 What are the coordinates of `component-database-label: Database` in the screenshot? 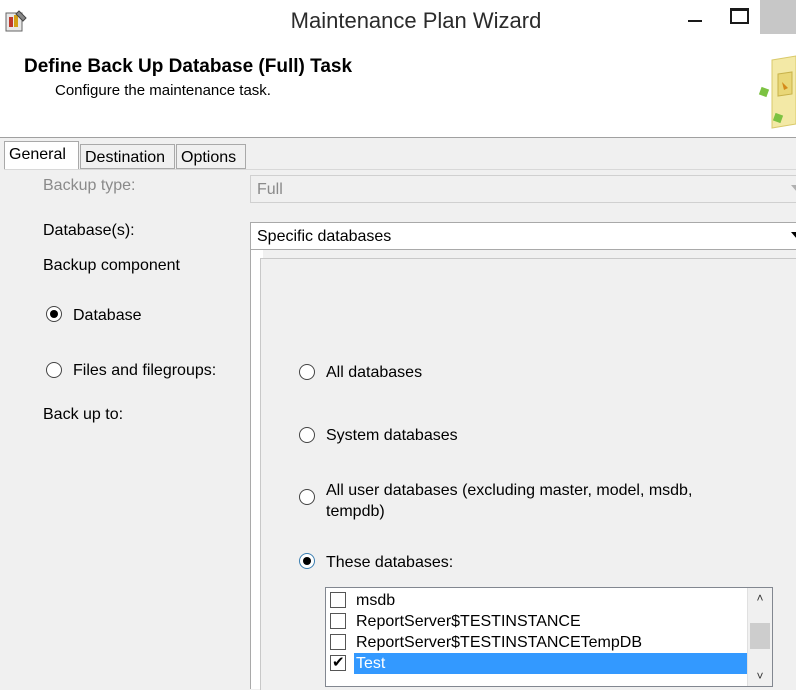 It's located at (107, 316).